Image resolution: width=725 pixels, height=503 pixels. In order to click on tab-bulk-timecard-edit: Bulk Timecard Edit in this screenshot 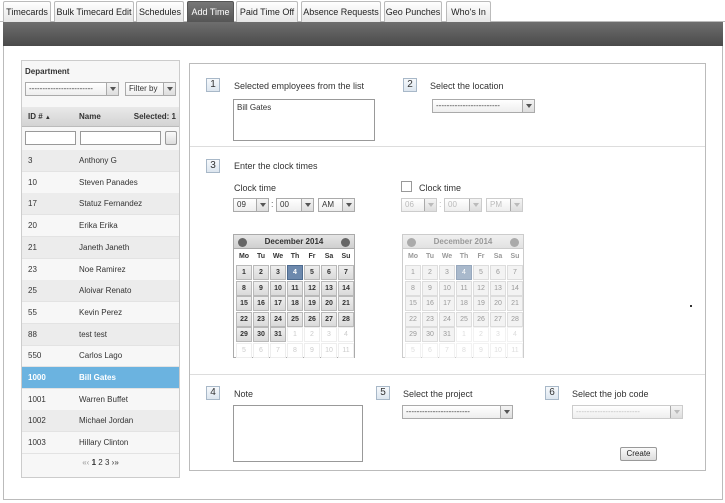, I will do `click(94, 11)`.